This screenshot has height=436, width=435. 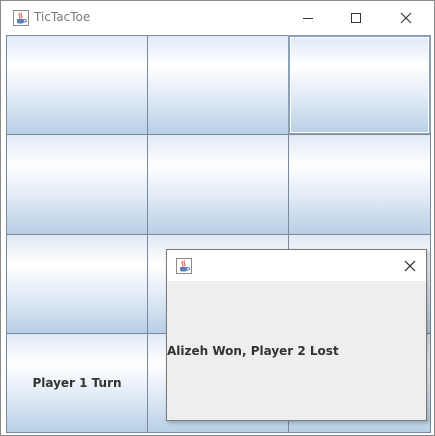 I want to click on close-button, so click(x=406, y=17).